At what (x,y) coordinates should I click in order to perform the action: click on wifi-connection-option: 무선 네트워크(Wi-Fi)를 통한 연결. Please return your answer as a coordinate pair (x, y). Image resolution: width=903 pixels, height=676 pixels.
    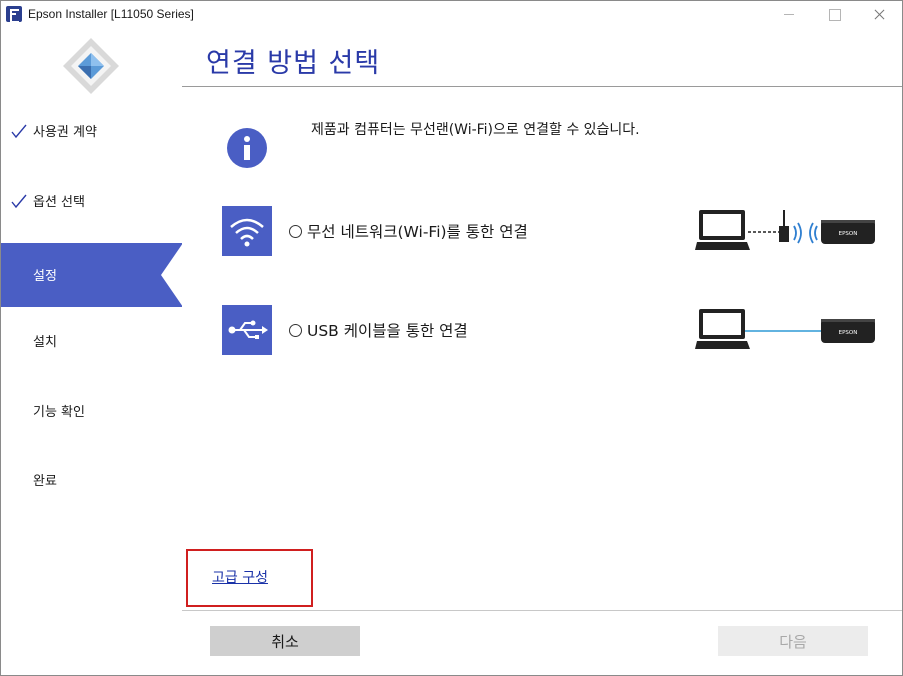
    Looking at the image, I should click on (408, 231).